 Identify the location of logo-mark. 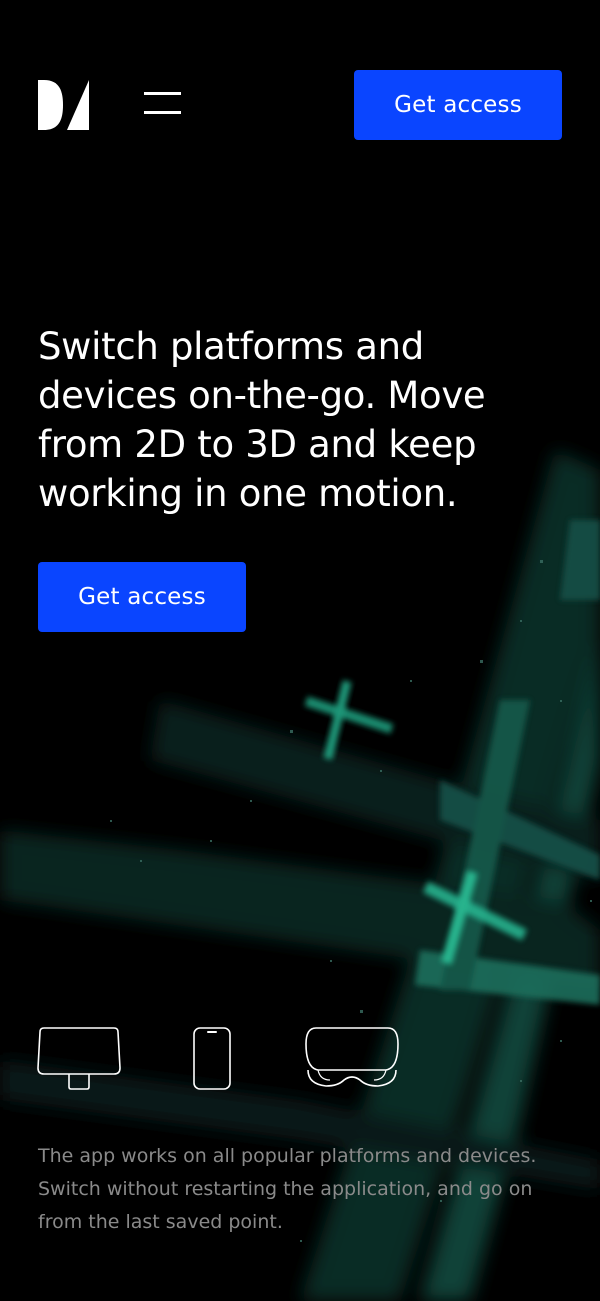
(64, 105).